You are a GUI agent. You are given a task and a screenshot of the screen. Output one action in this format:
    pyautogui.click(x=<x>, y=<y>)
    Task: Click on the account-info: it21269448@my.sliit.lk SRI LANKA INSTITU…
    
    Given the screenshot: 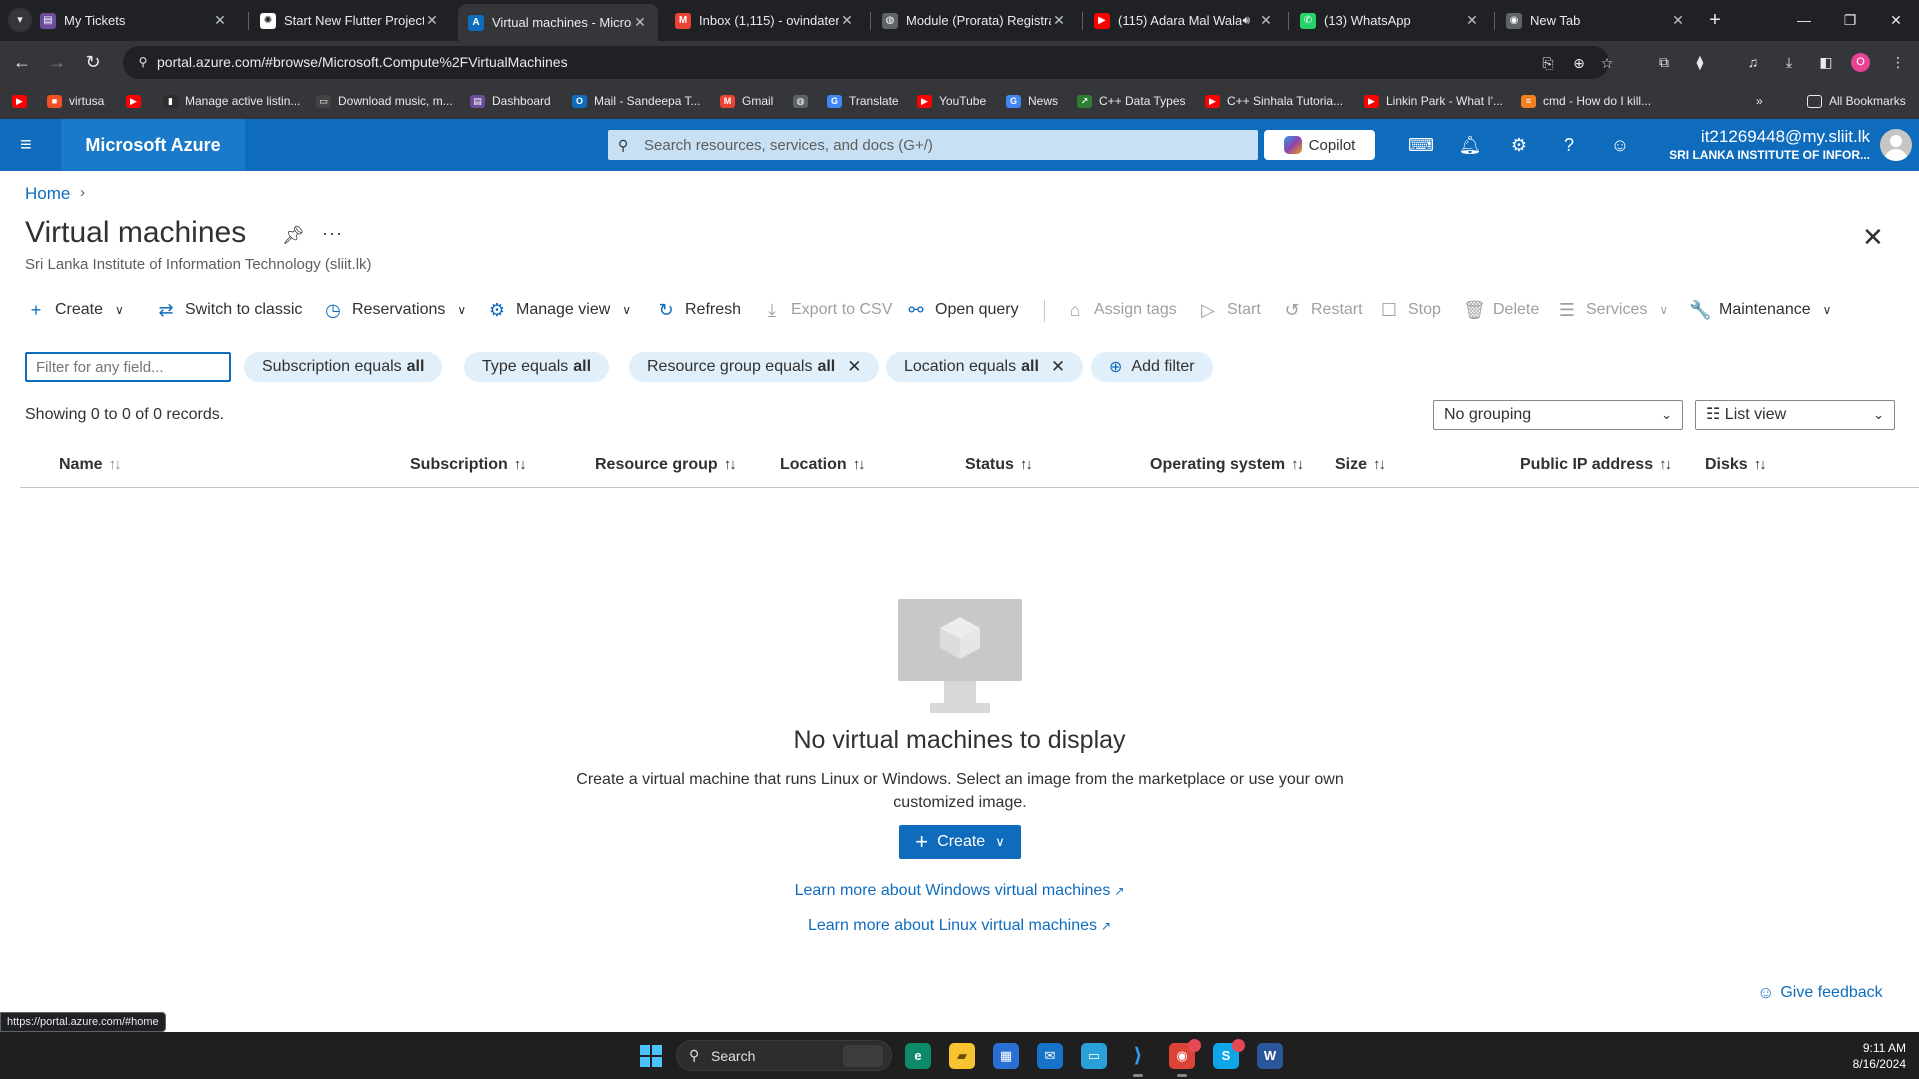 What is the action you would take?
    pyautogui.click(x=1765, y=145)
    